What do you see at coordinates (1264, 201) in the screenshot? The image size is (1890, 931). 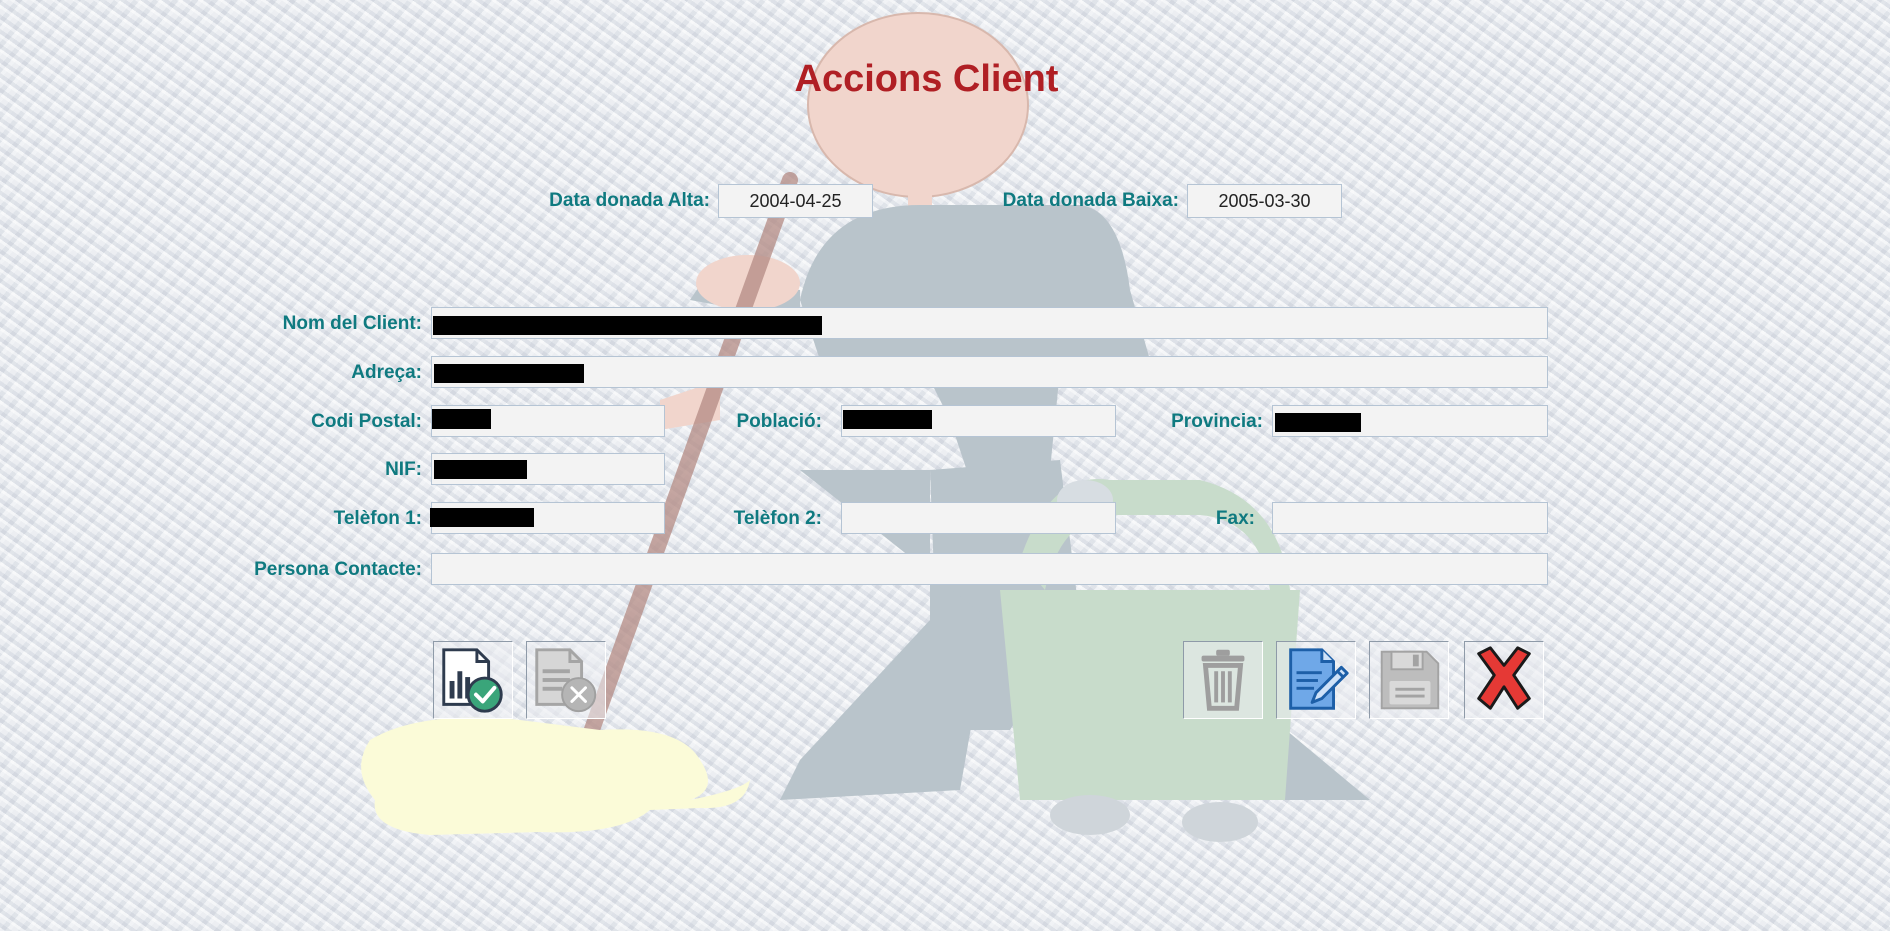 I see `baixa-date-field` at bounding box center [1264, 201].